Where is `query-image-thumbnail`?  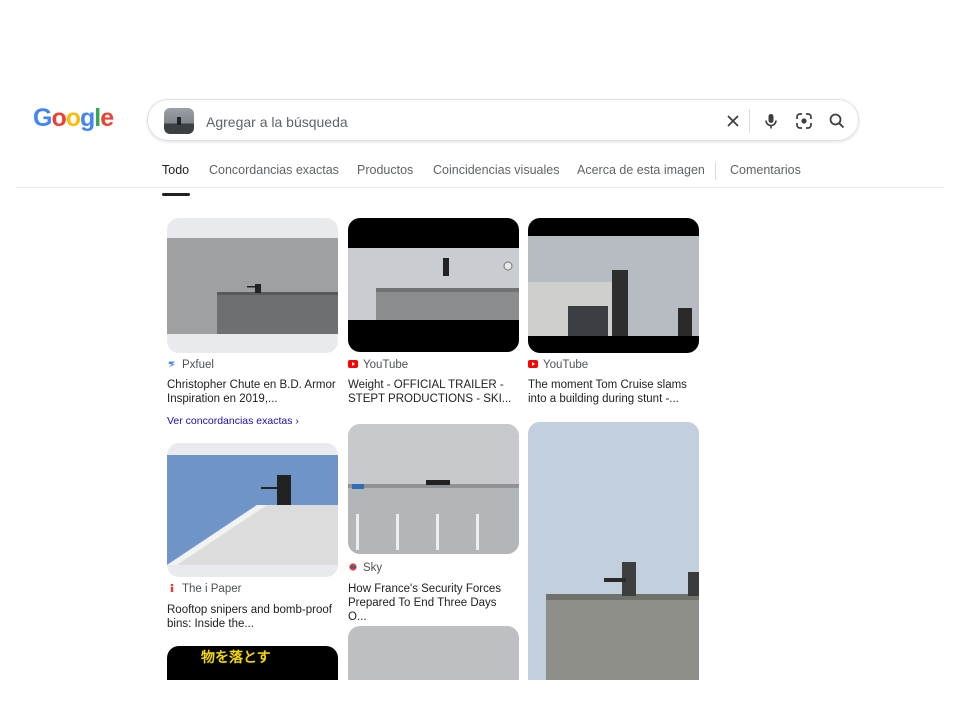 query-image-thumbnail is located at coordinates (179, 121).